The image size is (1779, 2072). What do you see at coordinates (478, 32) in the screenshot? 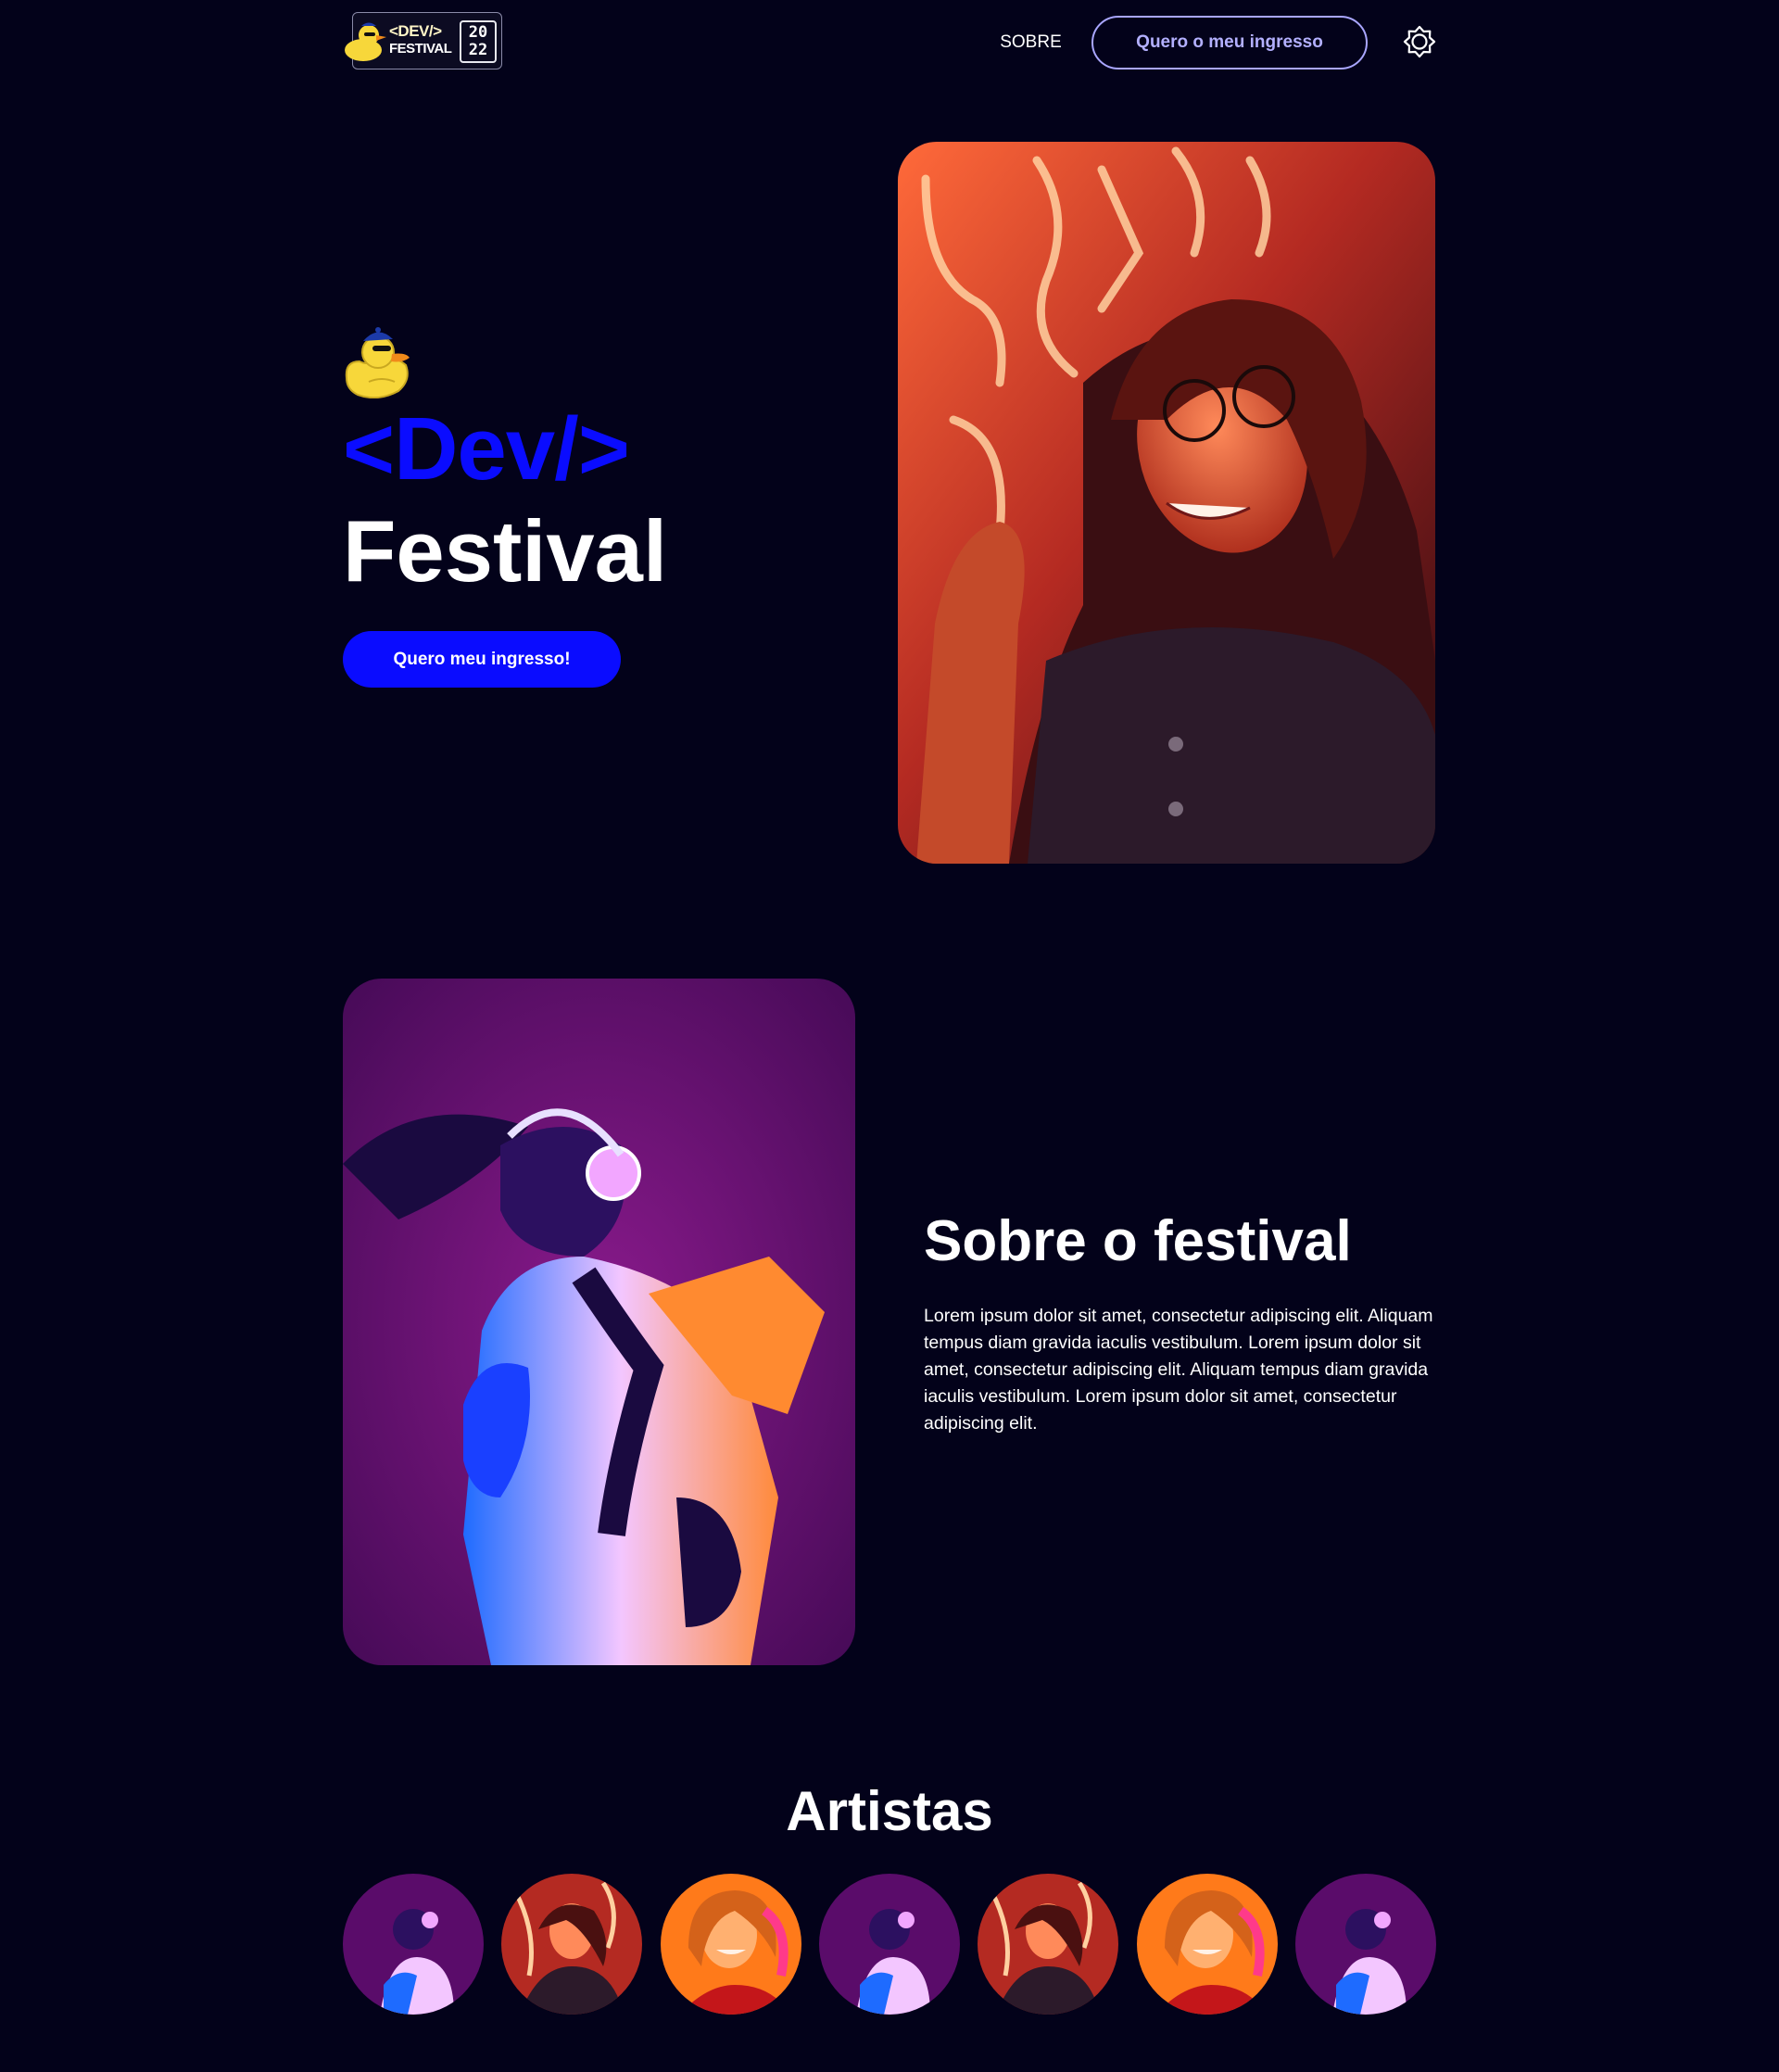
I see `logo-year-top: 20` at bounding box center [478, 32].